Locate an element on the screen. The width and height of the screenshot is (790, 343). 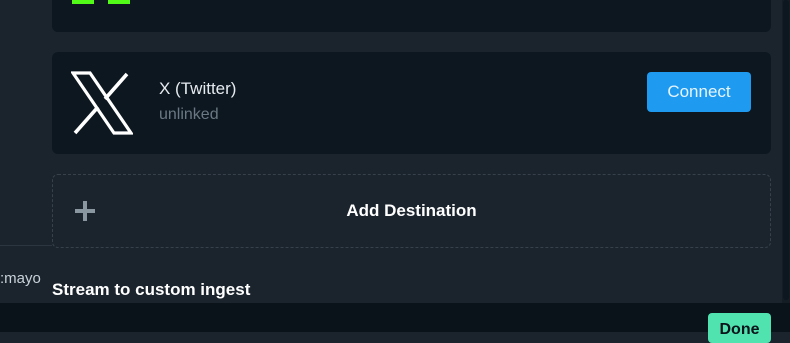
scrollbar is located at coordinates (786, 151).